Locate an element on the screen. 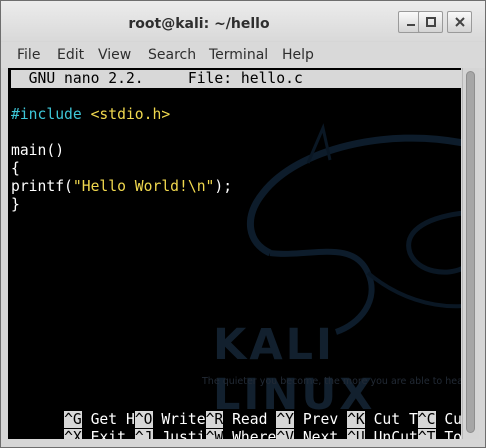  shortcut-label: Exit is located at coordinates (108, 434).